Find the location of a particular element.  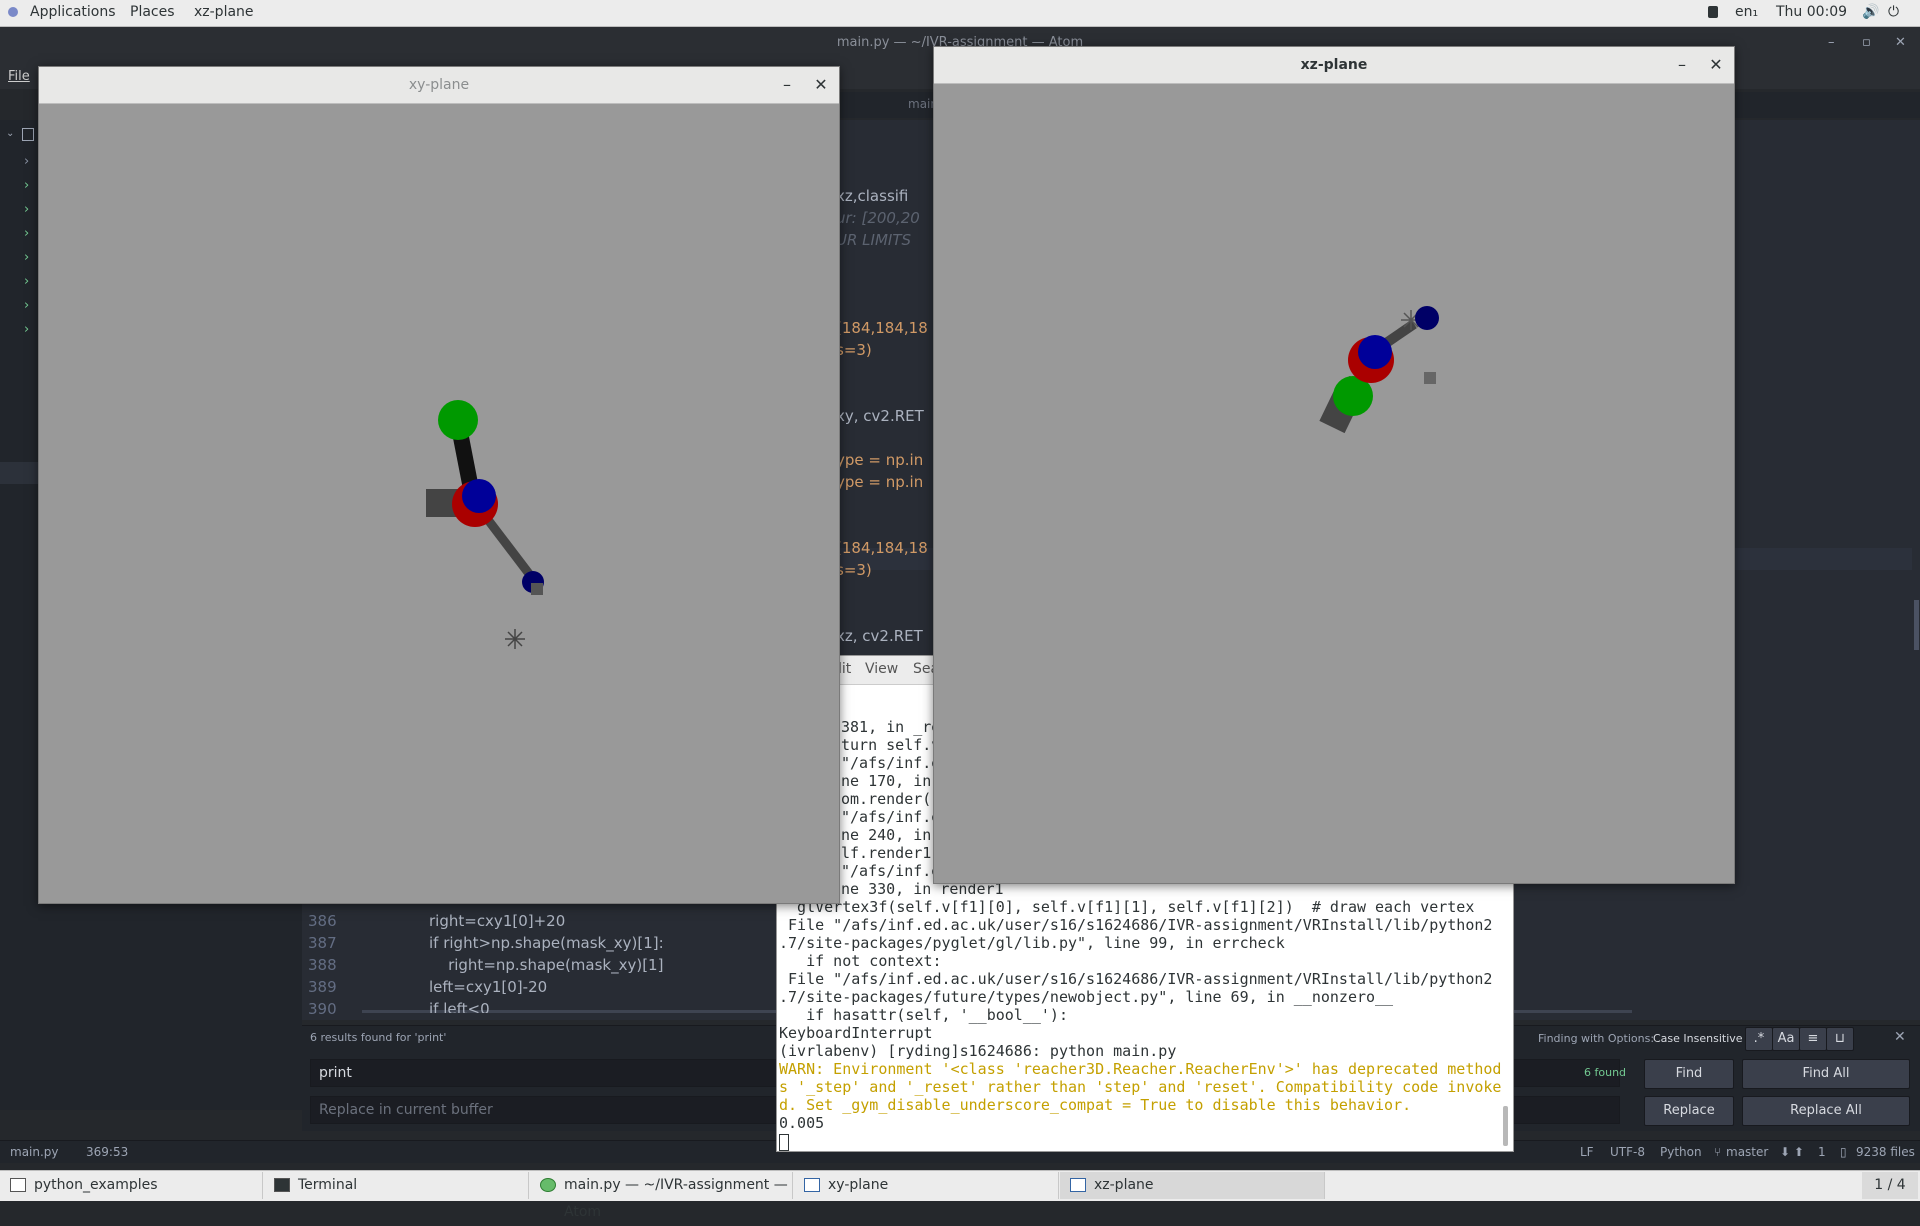

xy-joint-blue is located at coordinates (479, 496).